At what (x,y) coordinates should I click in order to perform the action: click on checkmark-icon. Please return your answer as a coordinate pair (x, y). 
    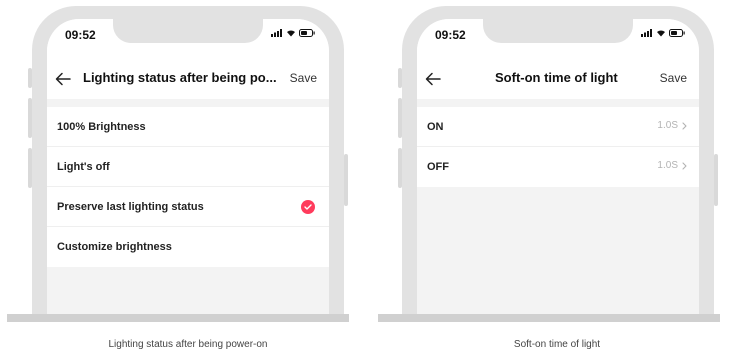
    Looking at the image, I should click on (308, 207).